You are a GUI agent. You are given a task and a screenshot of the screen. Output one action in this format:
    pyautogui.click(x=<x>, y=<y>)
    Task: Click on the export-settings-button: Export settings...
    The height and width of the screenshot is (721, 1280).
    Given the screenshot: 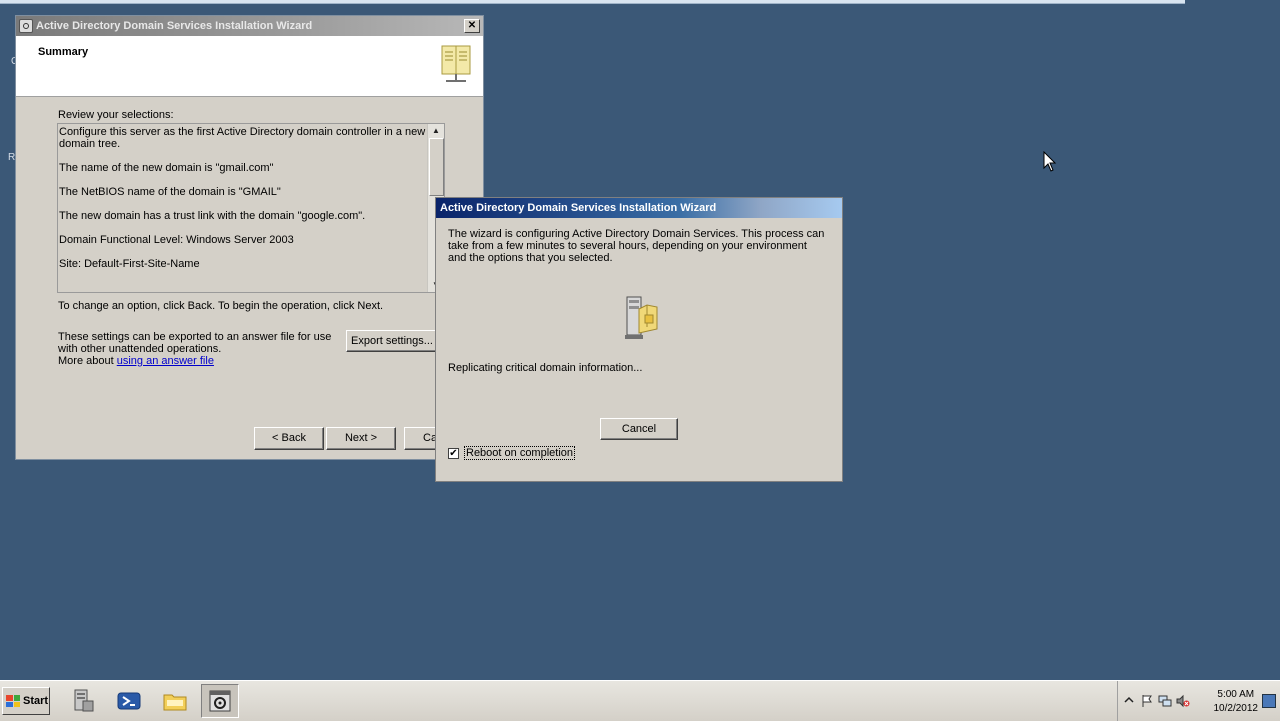 What is the action you would take?
    pyautogui.click(x=392, y=341)
    